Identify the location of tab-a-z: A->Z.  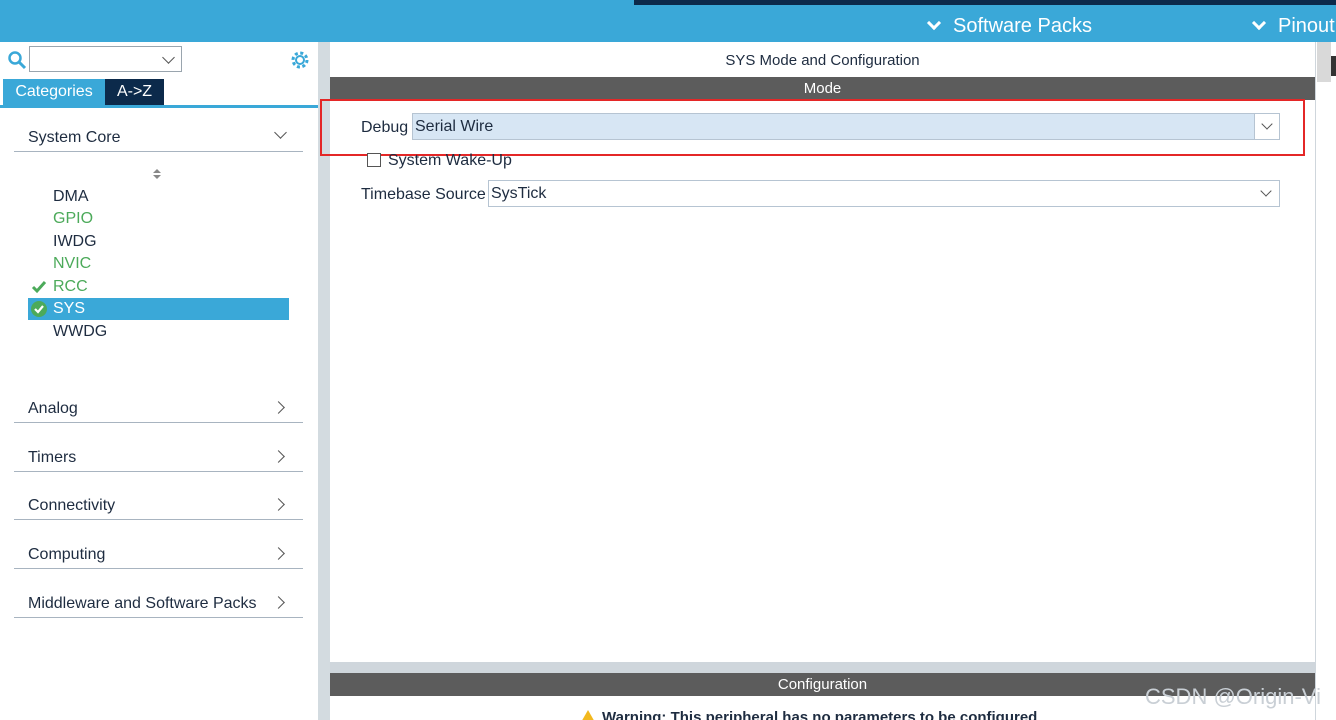
(134, 92).